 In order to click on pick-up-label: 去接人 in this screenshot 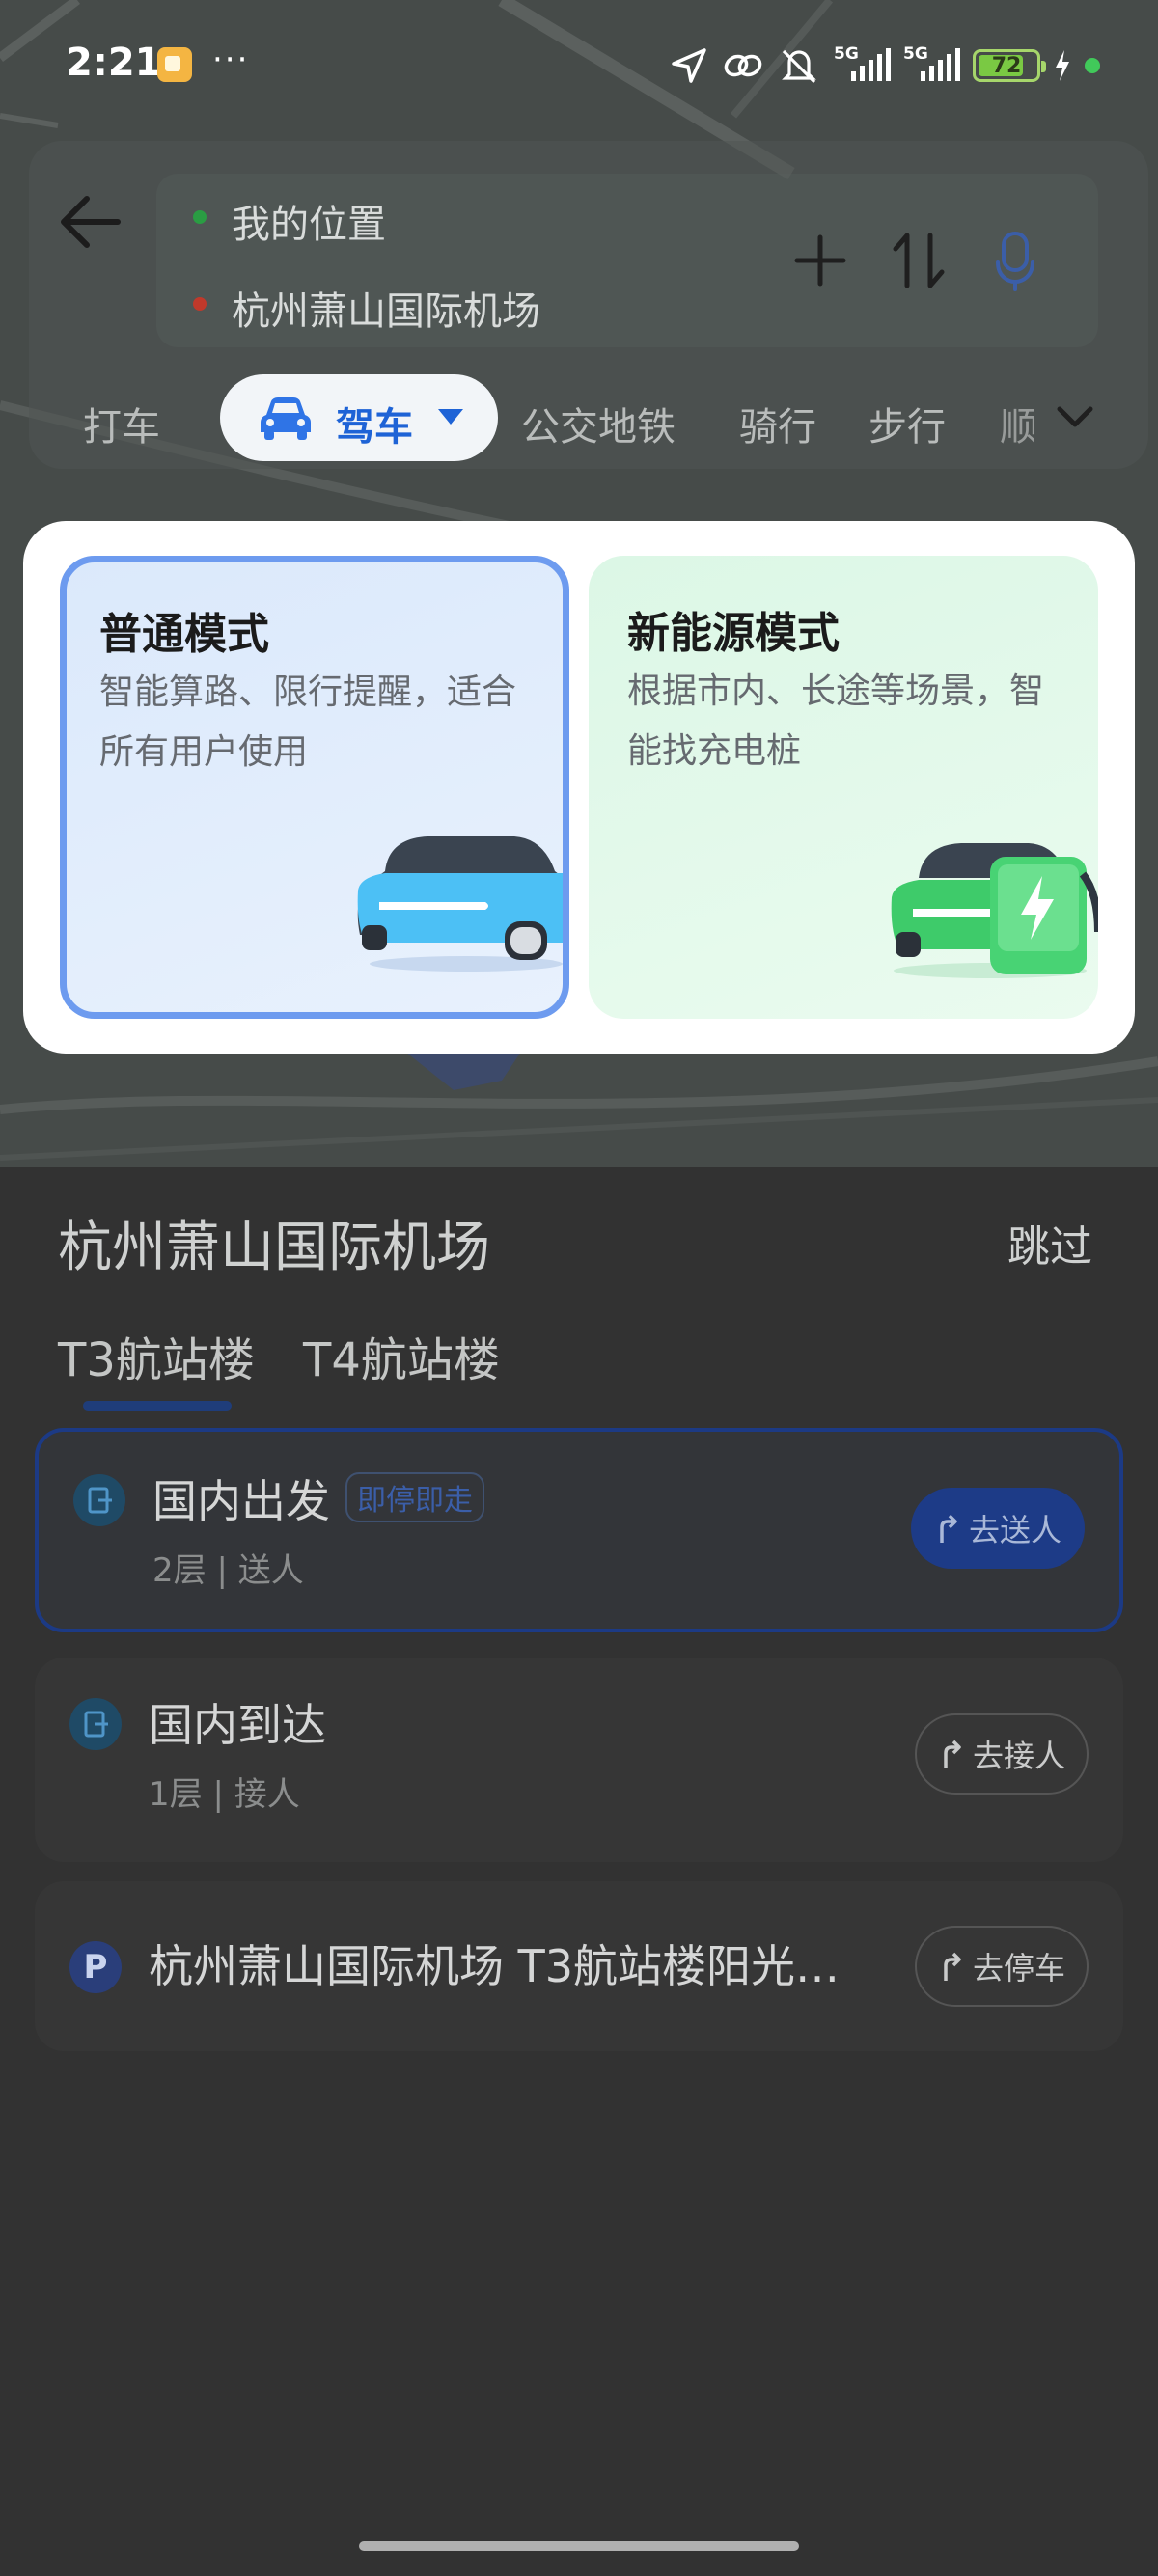, I will do `click(1018, 1756)`.